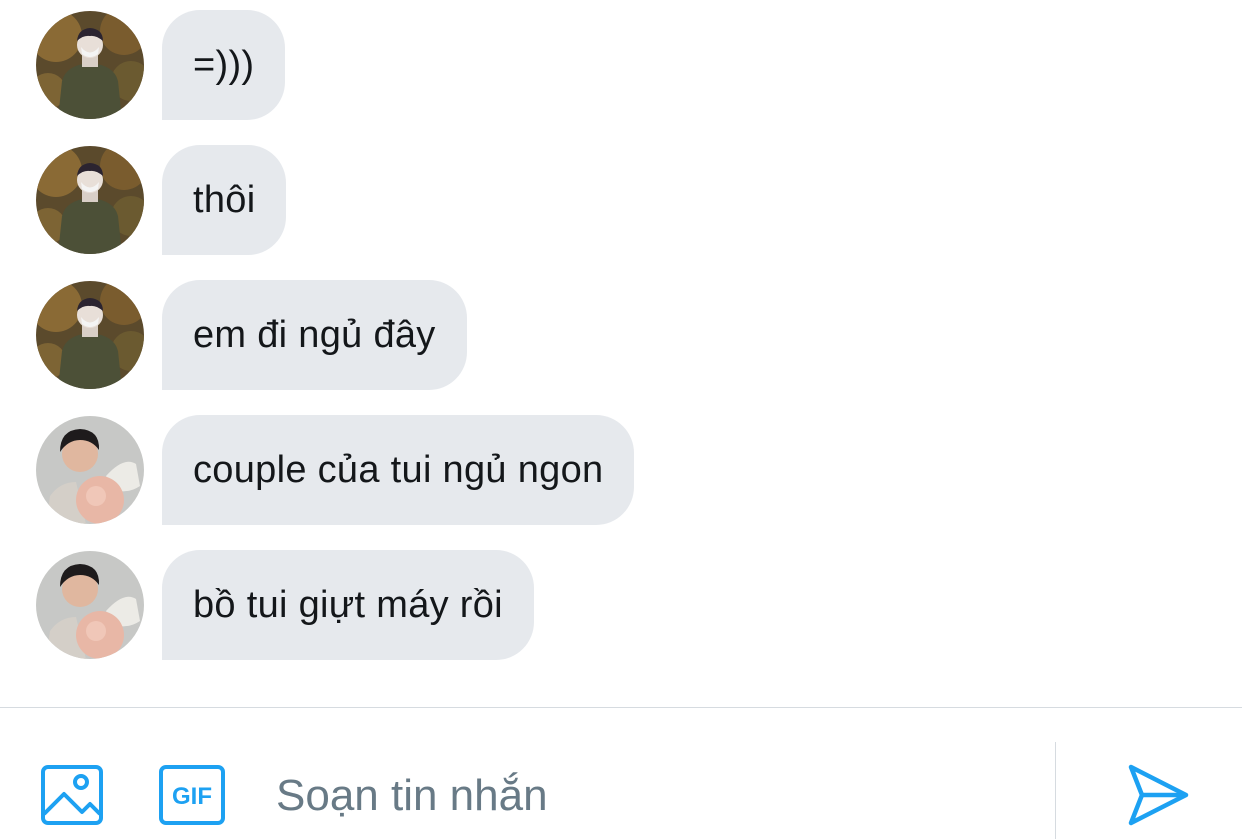  I want to click on image-icon, so click(72, 795).